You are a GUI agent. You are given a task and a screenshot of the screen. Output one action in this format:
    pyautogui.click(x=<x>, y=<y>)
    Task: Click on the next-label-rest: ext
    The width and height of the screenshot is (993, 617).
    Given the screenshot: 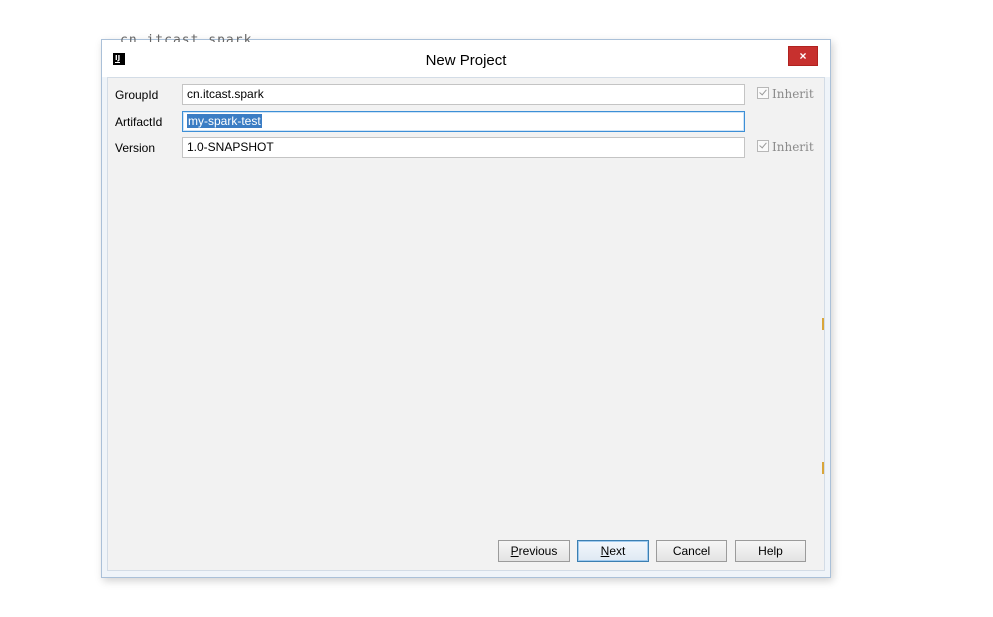 What is the action you would take?
    pyautogui.click(x=617, y=551)
    